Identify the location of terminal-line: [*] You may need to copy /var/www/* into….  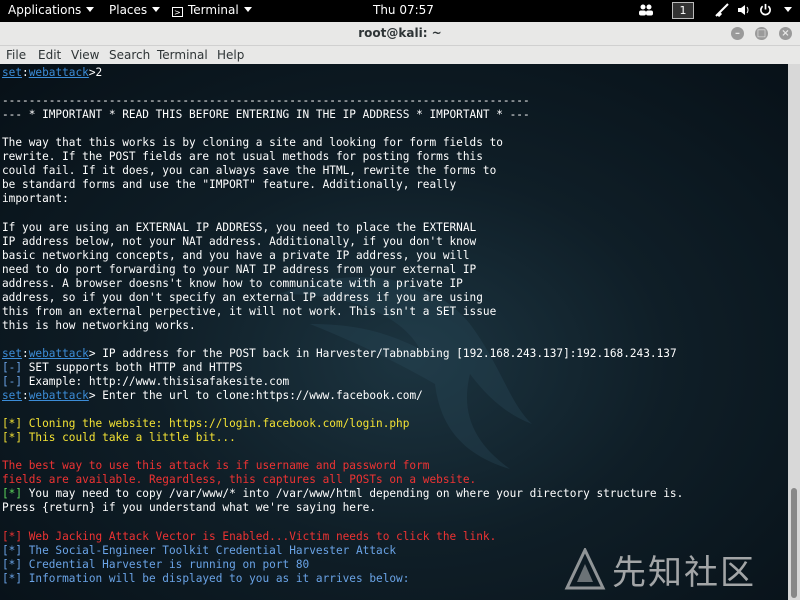
(342, 494).